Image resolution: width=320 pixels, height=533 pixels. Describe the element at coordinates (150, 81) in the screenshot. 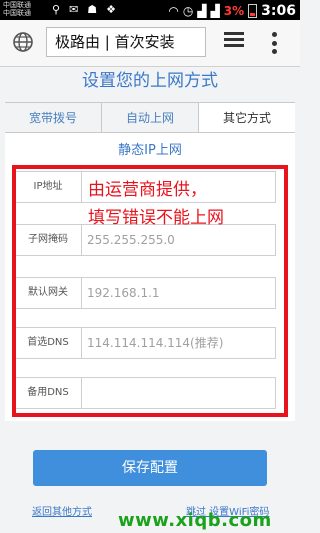

I see `page-title: 设置您的上网方式` at that location.